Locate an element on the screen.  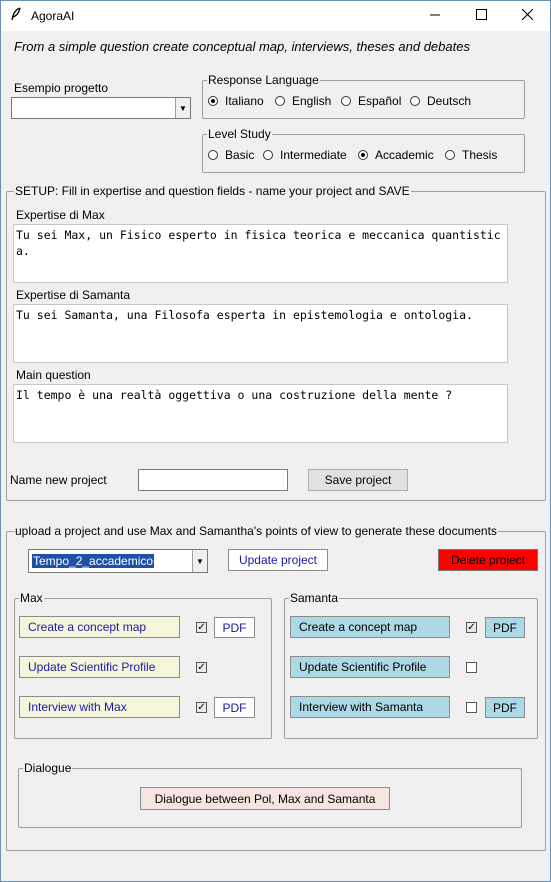
samanta-concept-map-button: Create a concept map is located at coordinates (370, 627).